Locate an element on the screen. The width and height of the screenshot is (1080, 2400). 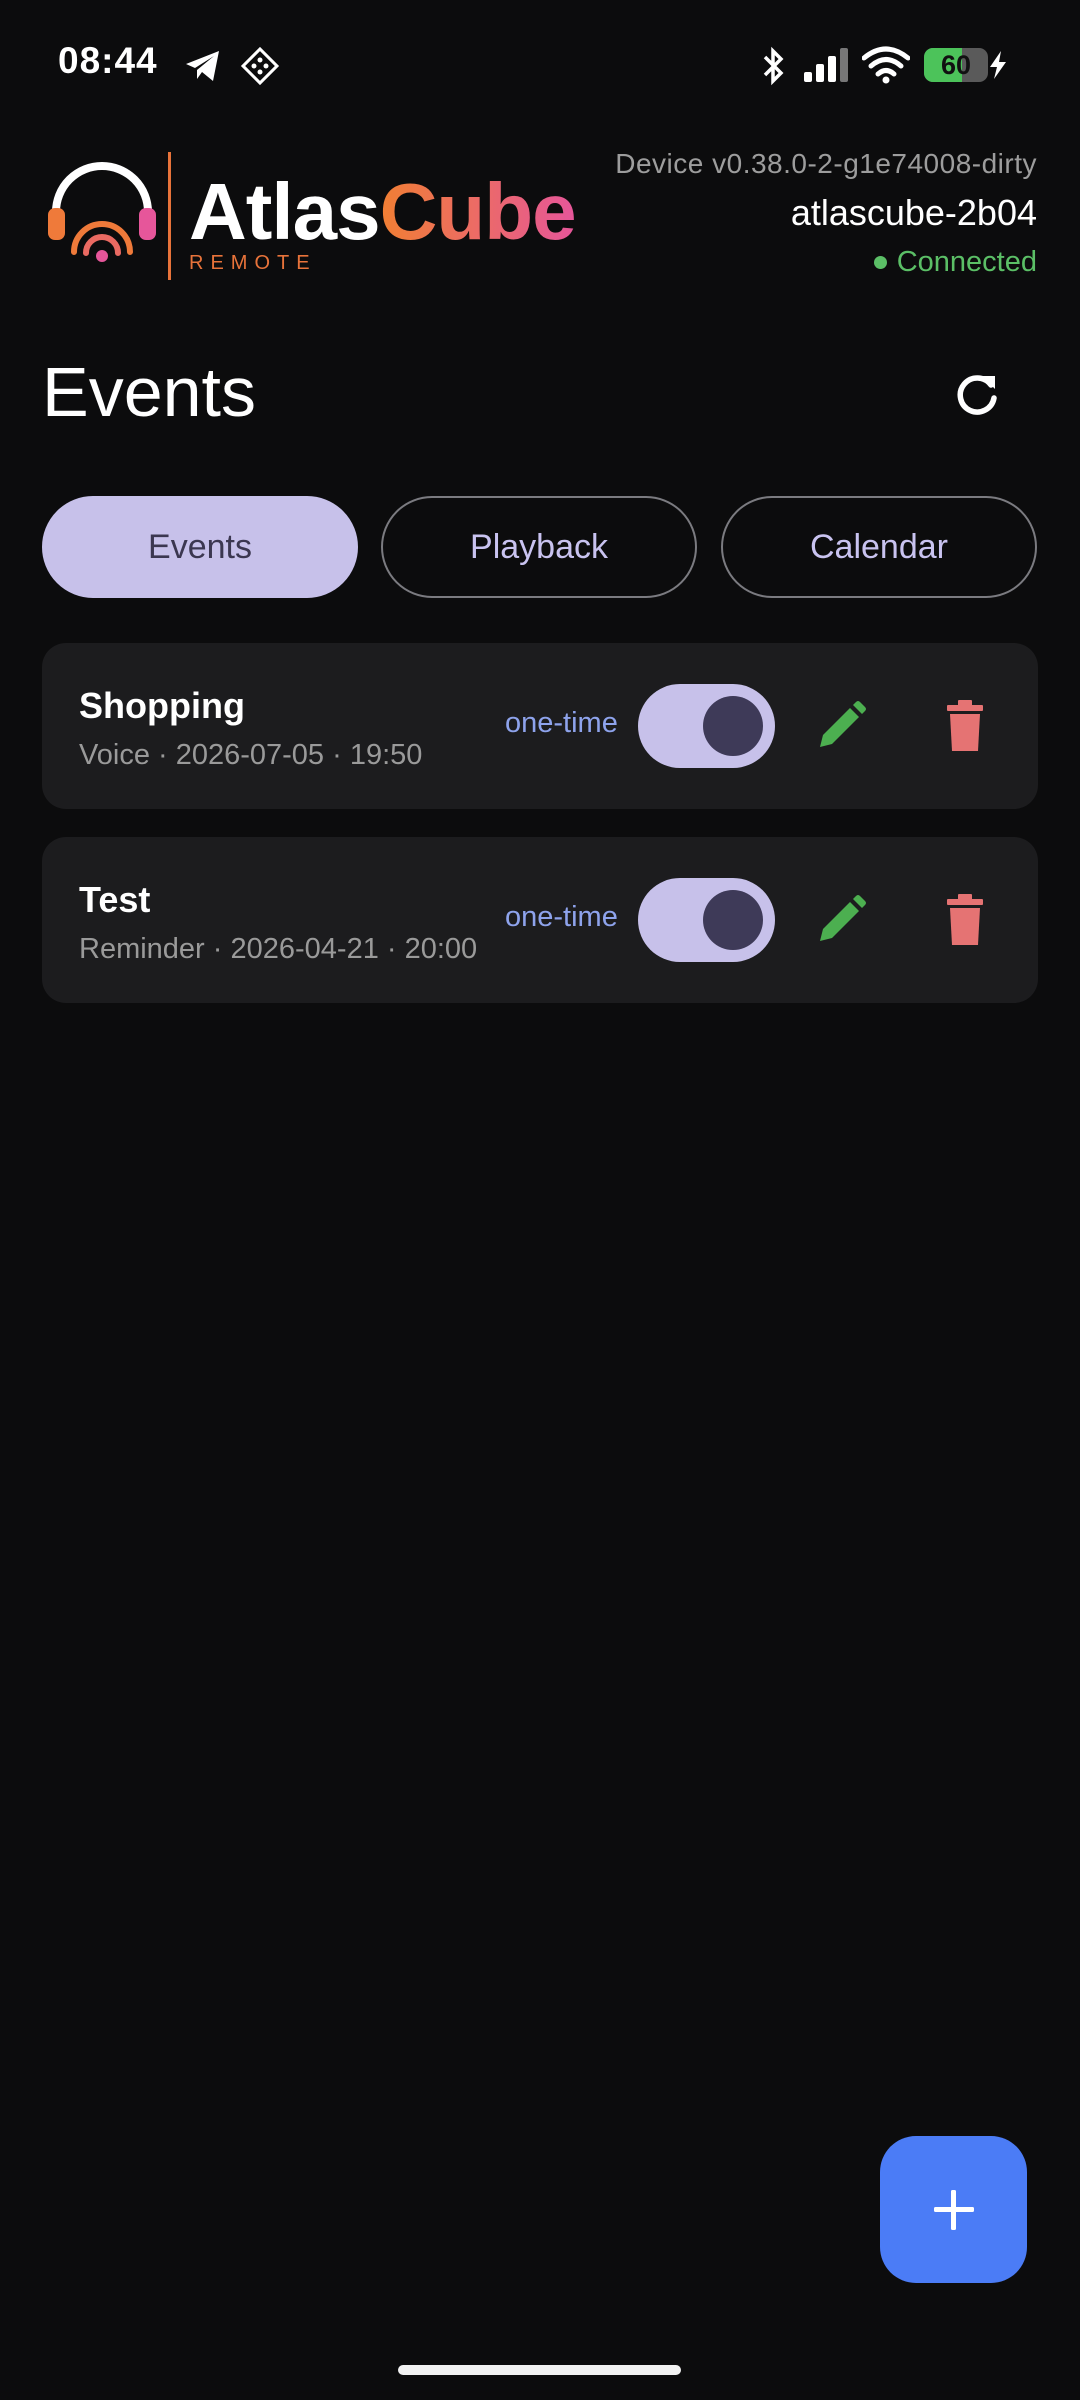
add-event-button is located at coordinates (953, 2209).